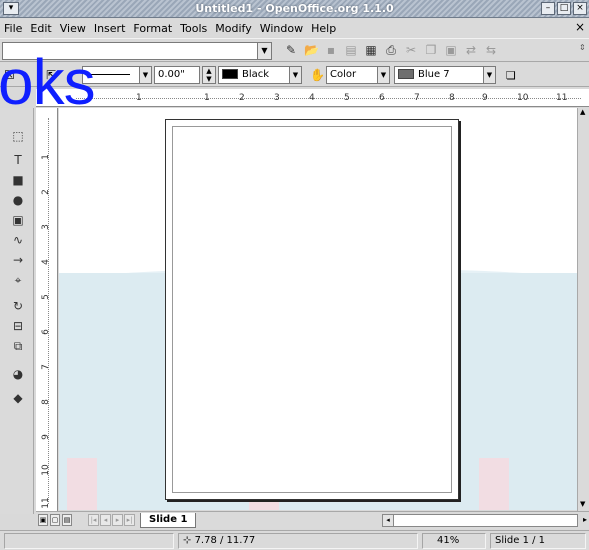 The width and height of the screenshot is (589, 550). What do you see at coordinates (13, 28) in the screenshot?
I see `menu-file: File` at bounding box center [13, 28].